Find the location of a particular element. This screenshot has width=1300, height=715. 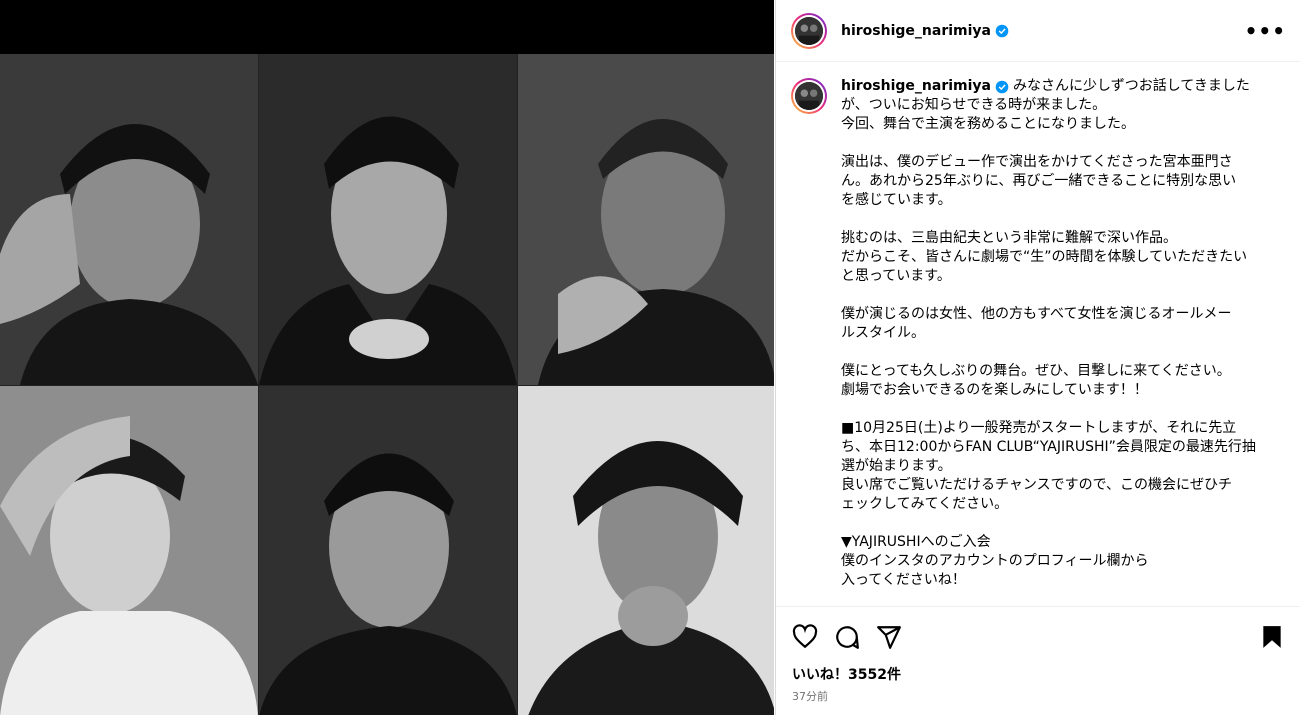

caption-line: 僕にとっても久しぶりの舞台。ぜひ、目撃しに来てください。 is located at coordinates (1036, 371).